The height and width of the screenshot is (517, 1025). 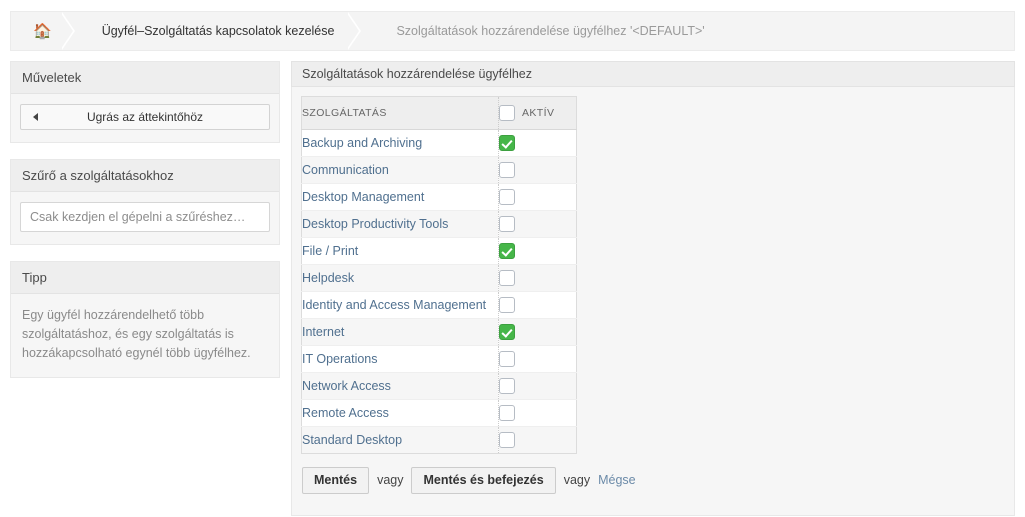 I want to click on service-name-link: Identity and Access Management, so click(x=400, y=305).